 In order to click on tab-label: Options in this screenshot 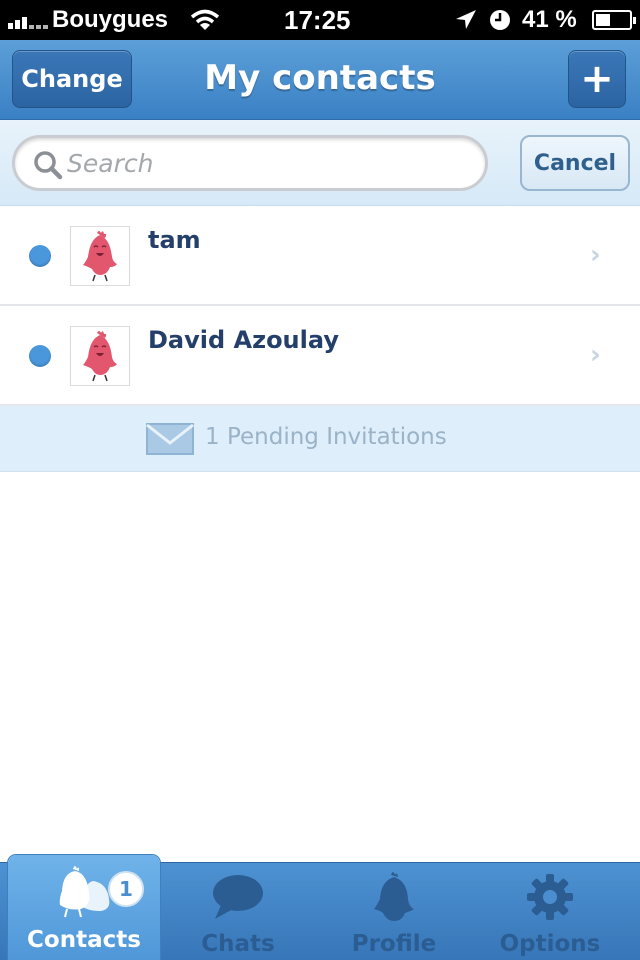, I will do `click(550, 944)`.